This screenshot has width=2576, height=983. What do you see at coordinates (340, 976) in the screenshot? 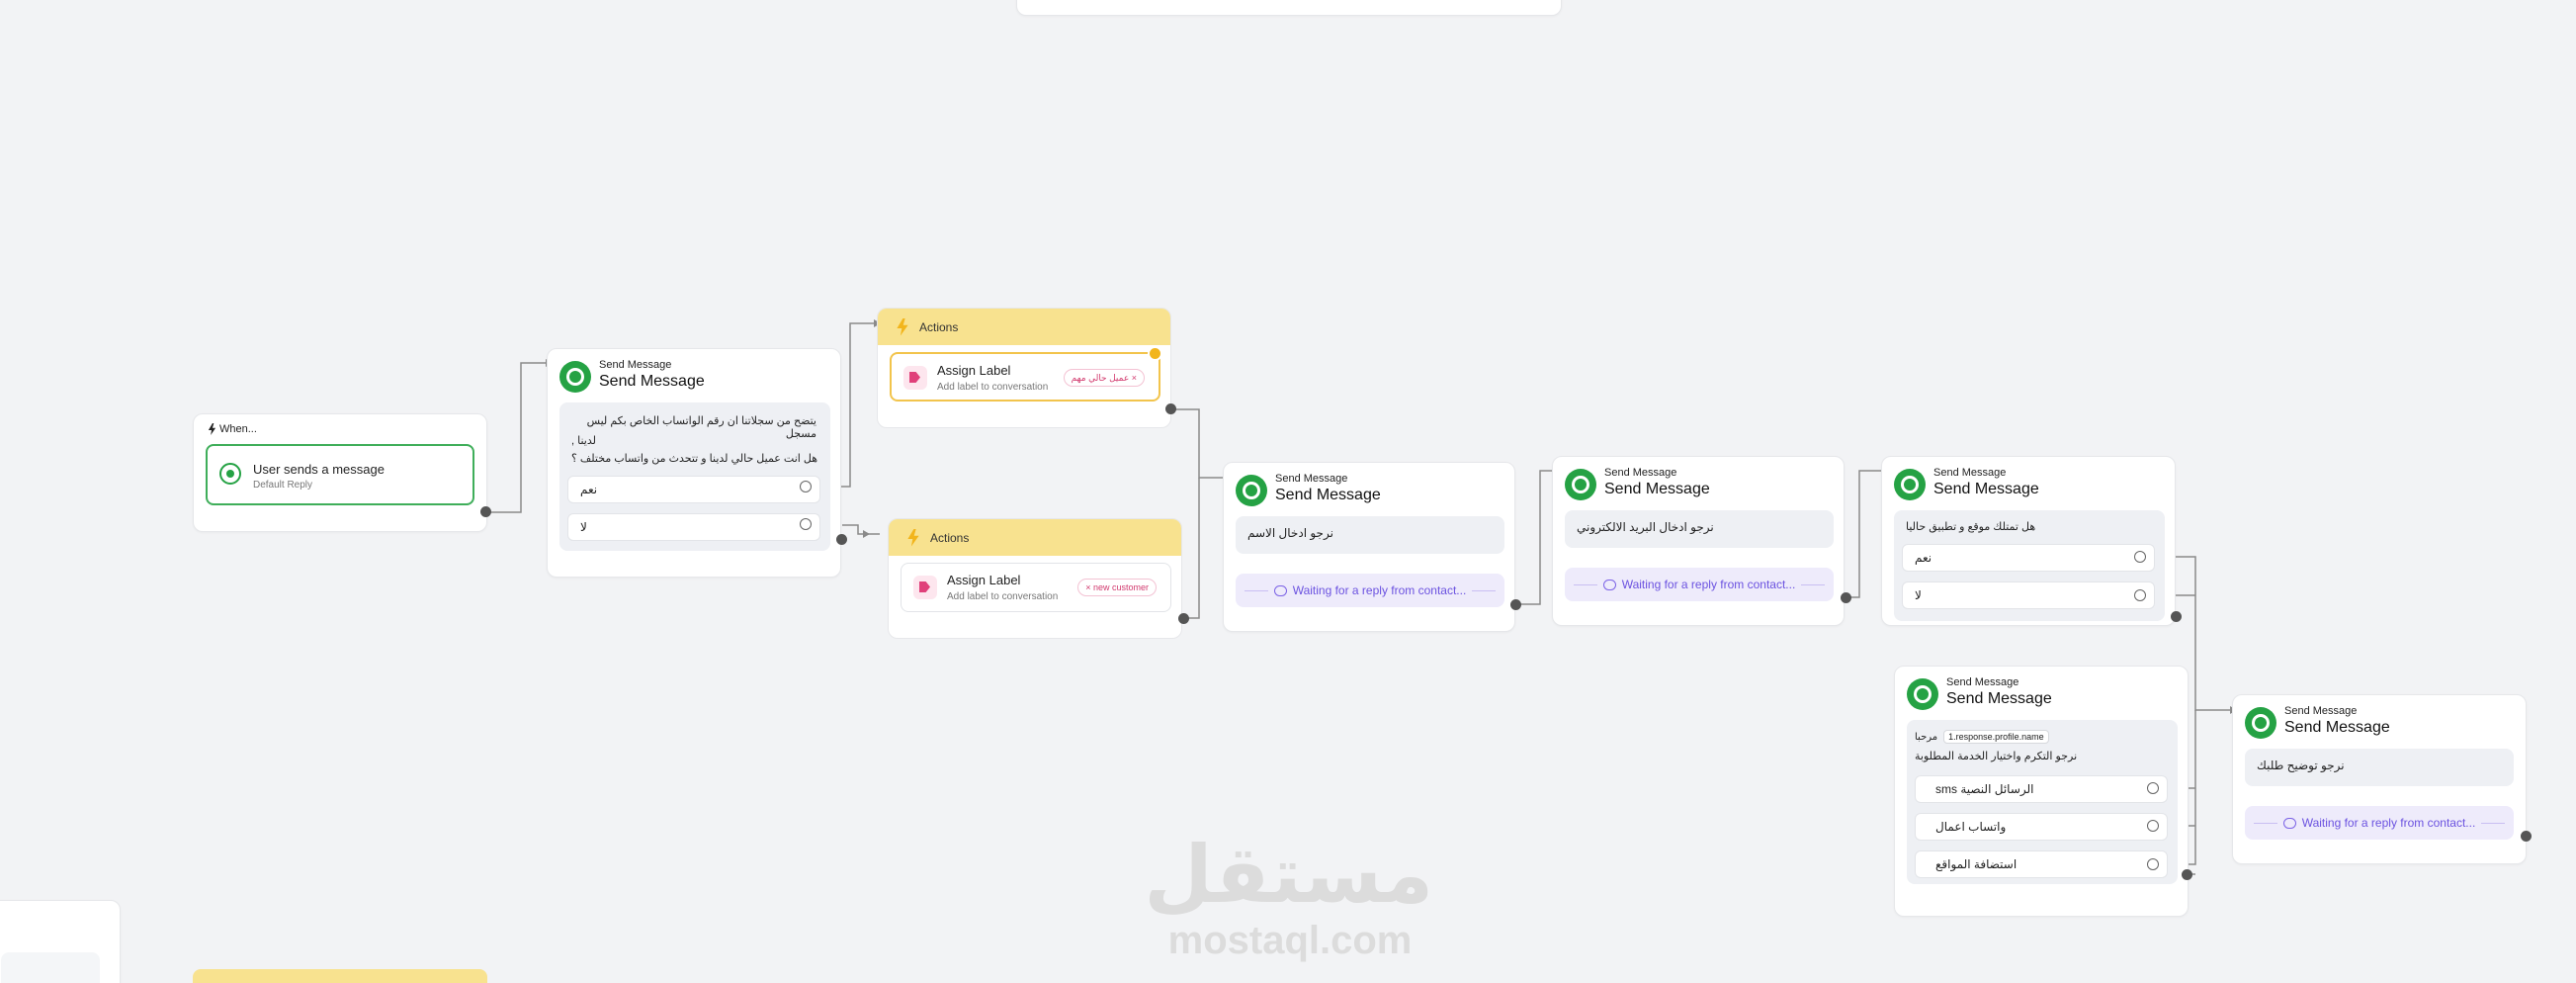
I see `partial-actions-bottom` at bounding box center [340, 976].